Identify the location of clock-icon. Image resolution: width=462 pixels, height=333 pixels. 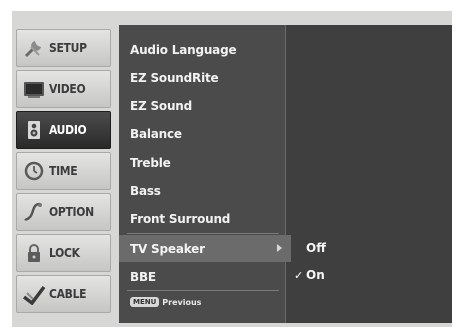
(34, 171).